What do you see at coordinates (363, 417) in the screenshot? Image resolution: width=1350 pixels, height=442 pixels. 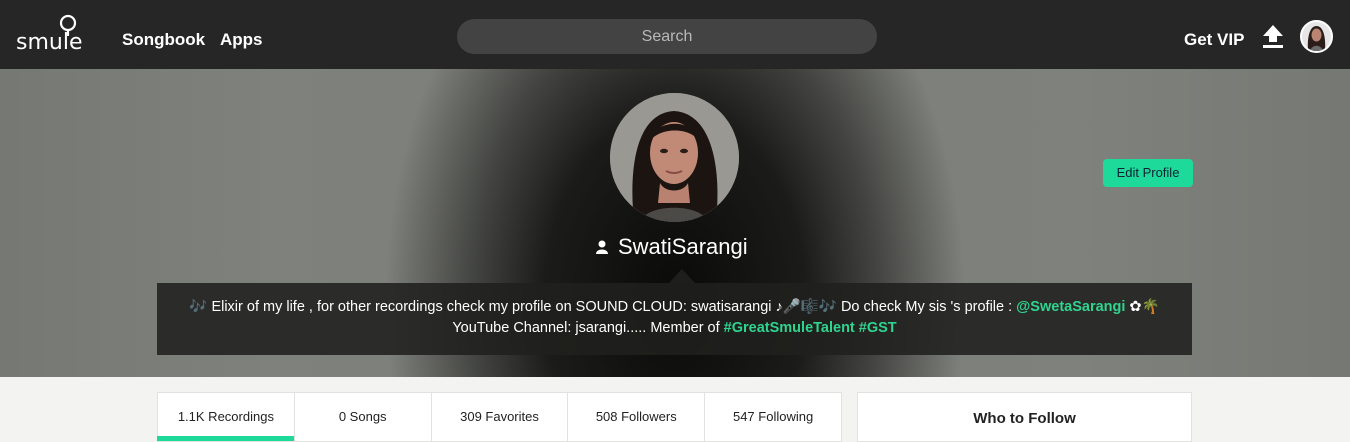 I see `tab-songs: 0 Songs` at bounding box center [363, 417].